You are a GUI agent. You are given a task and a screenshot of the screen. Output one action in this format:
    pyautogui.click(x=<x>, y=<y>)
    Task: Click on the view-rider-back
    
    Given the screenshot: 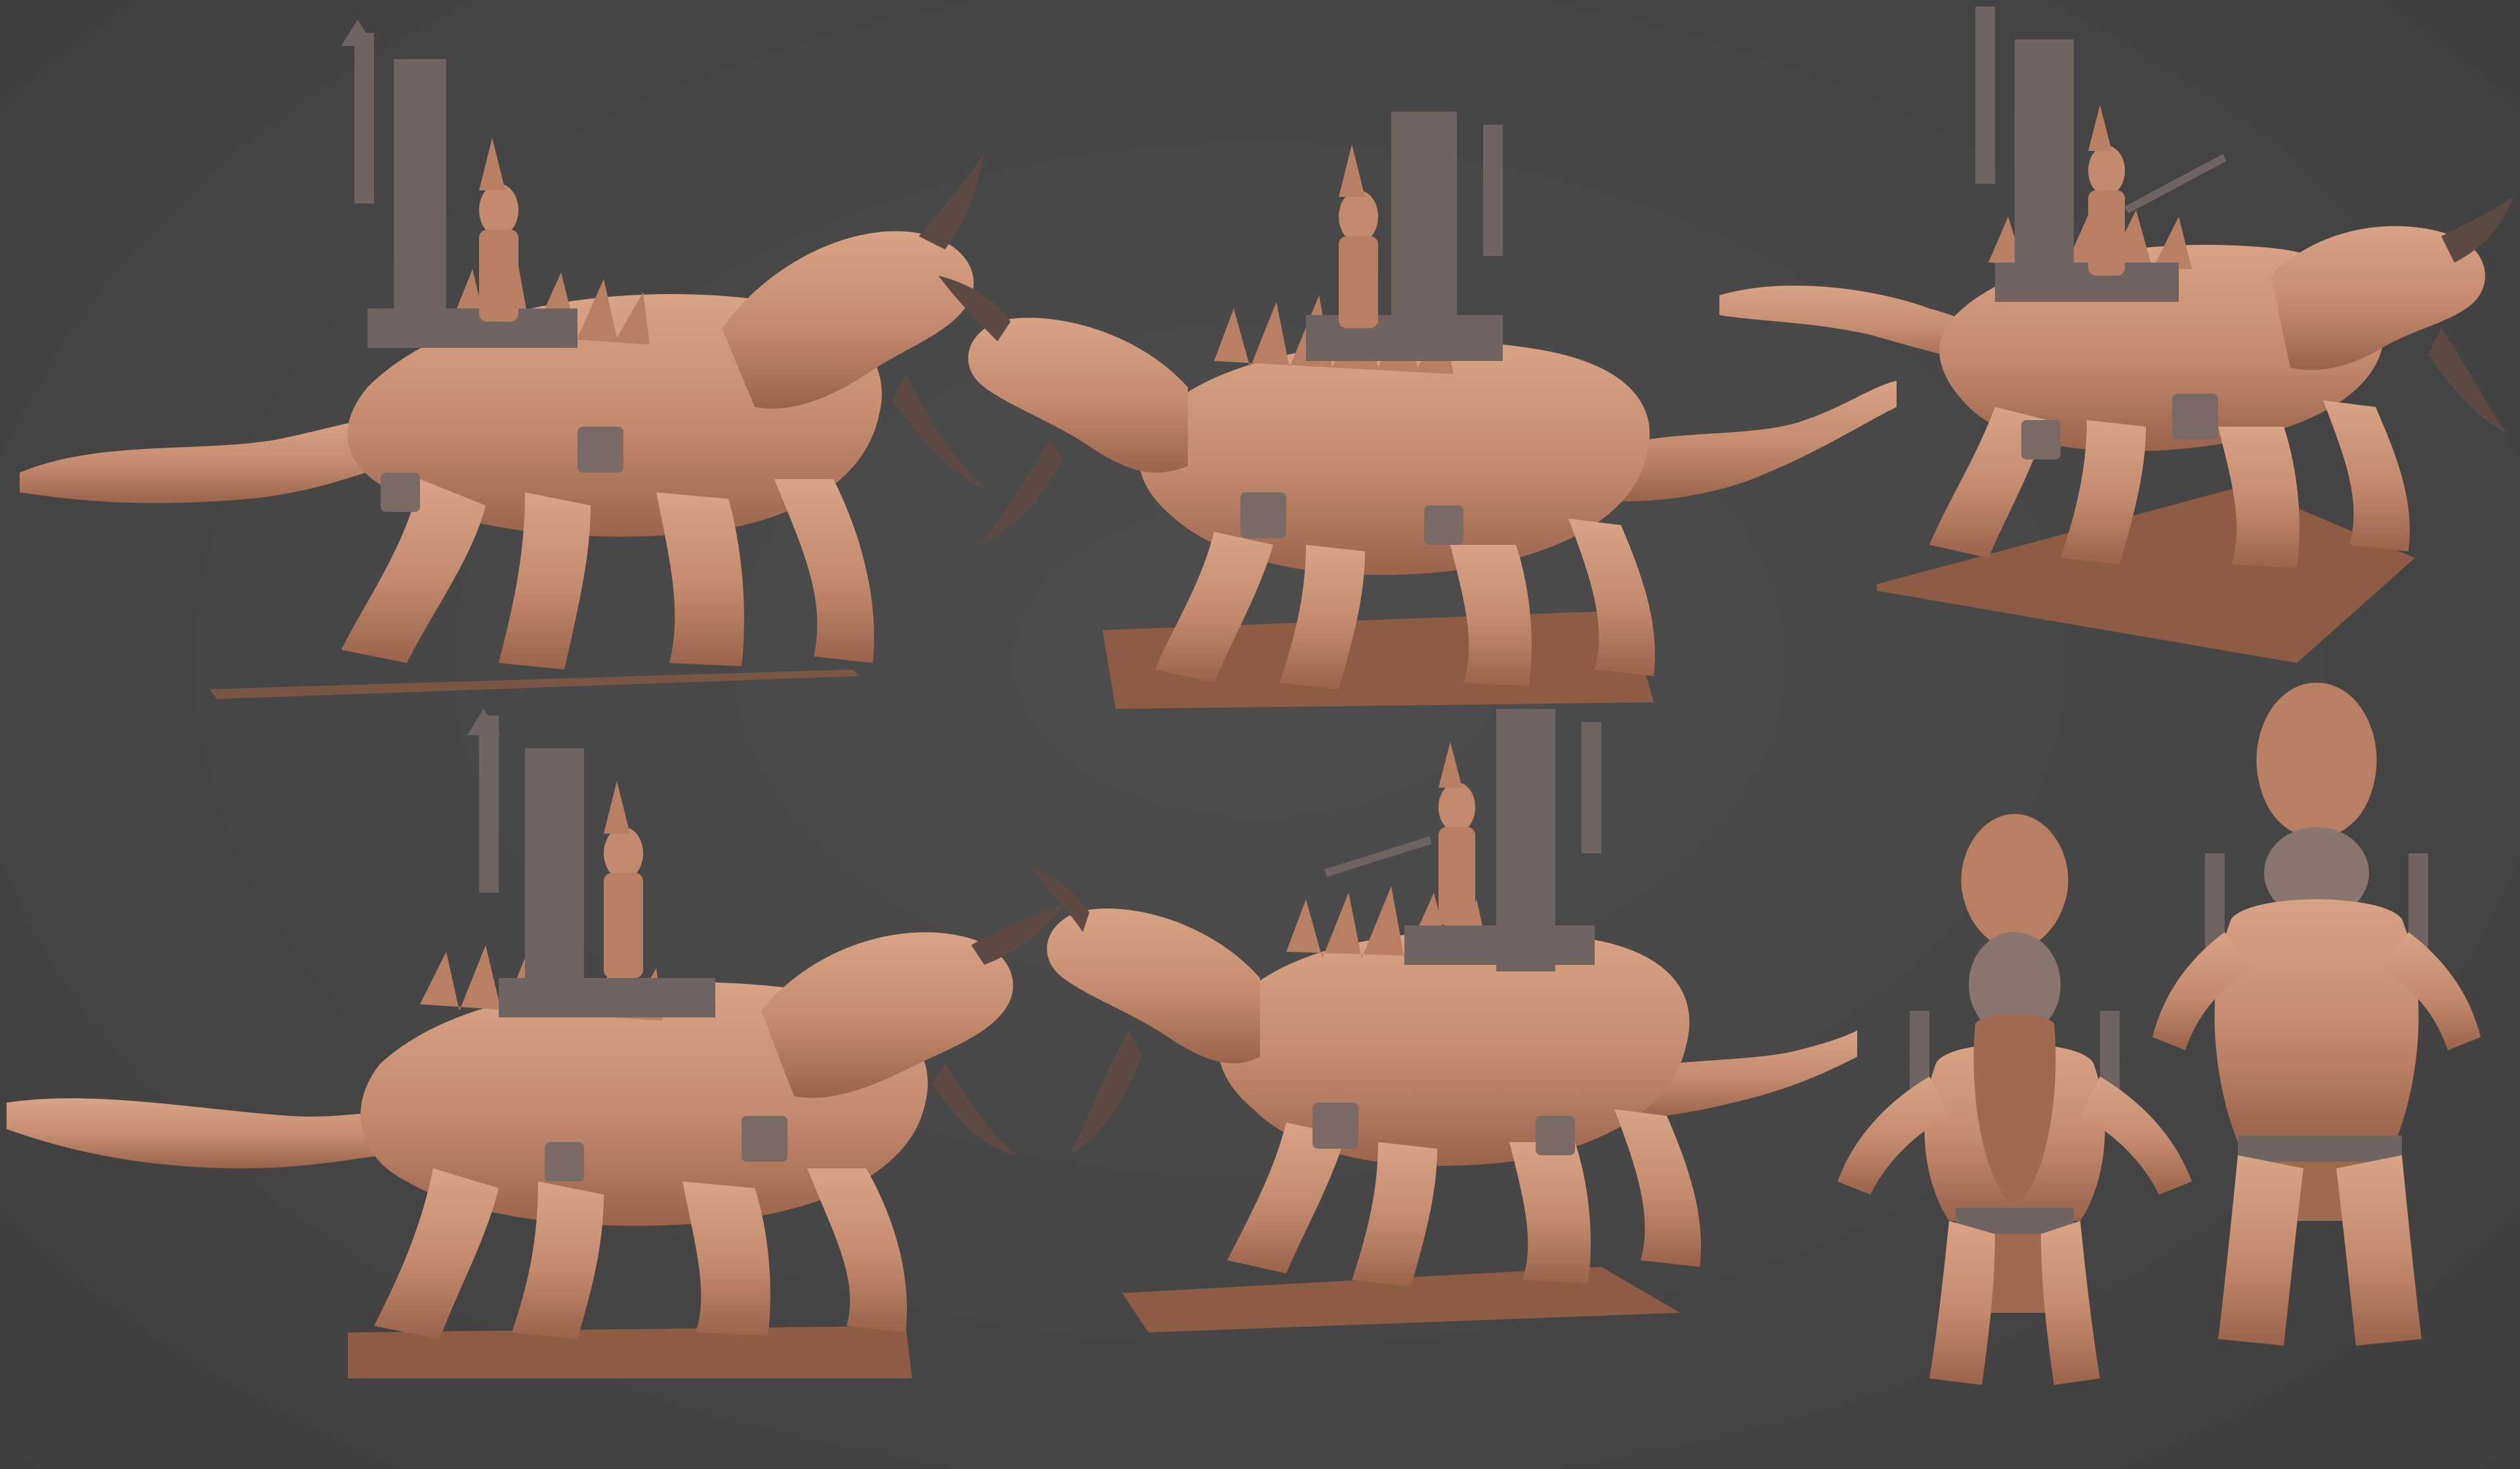 What is the action you would take?
    pyautogui.click(x=2336, y=1037)
    